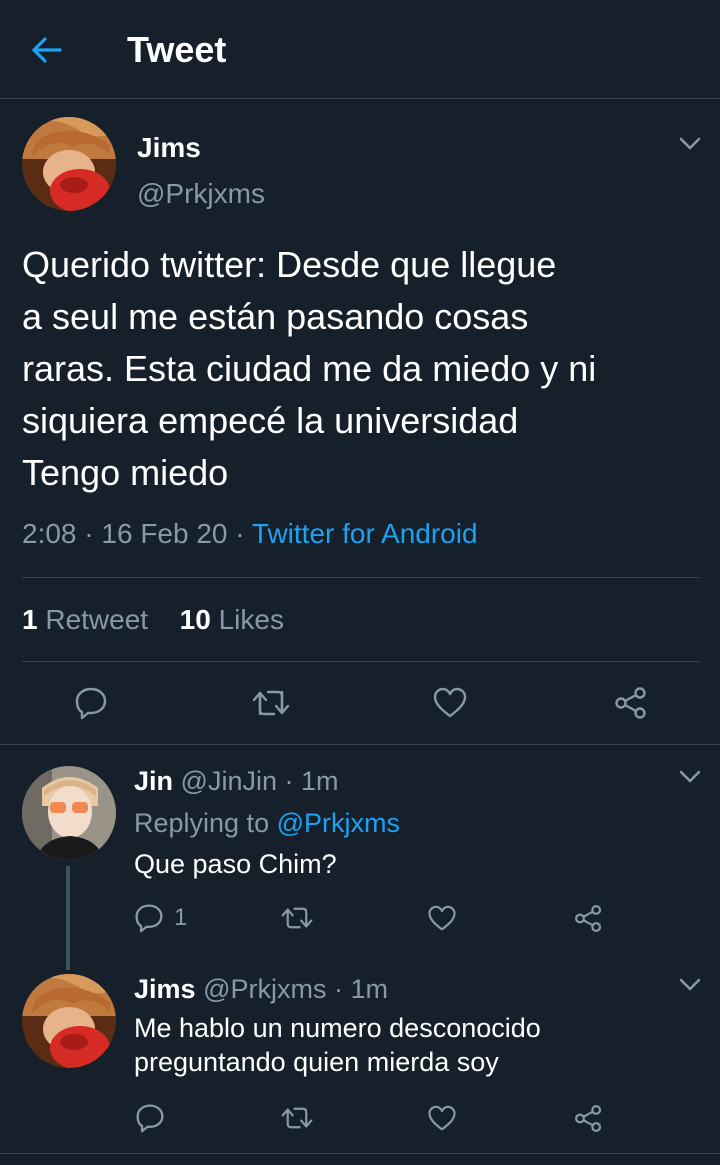 Image resolution: width=720 pixels, height=1165 pixels. Describe the element at coordinates (365, 533) in the screenshot. I see `tweet-source-link: Twitter for Android` at that location.